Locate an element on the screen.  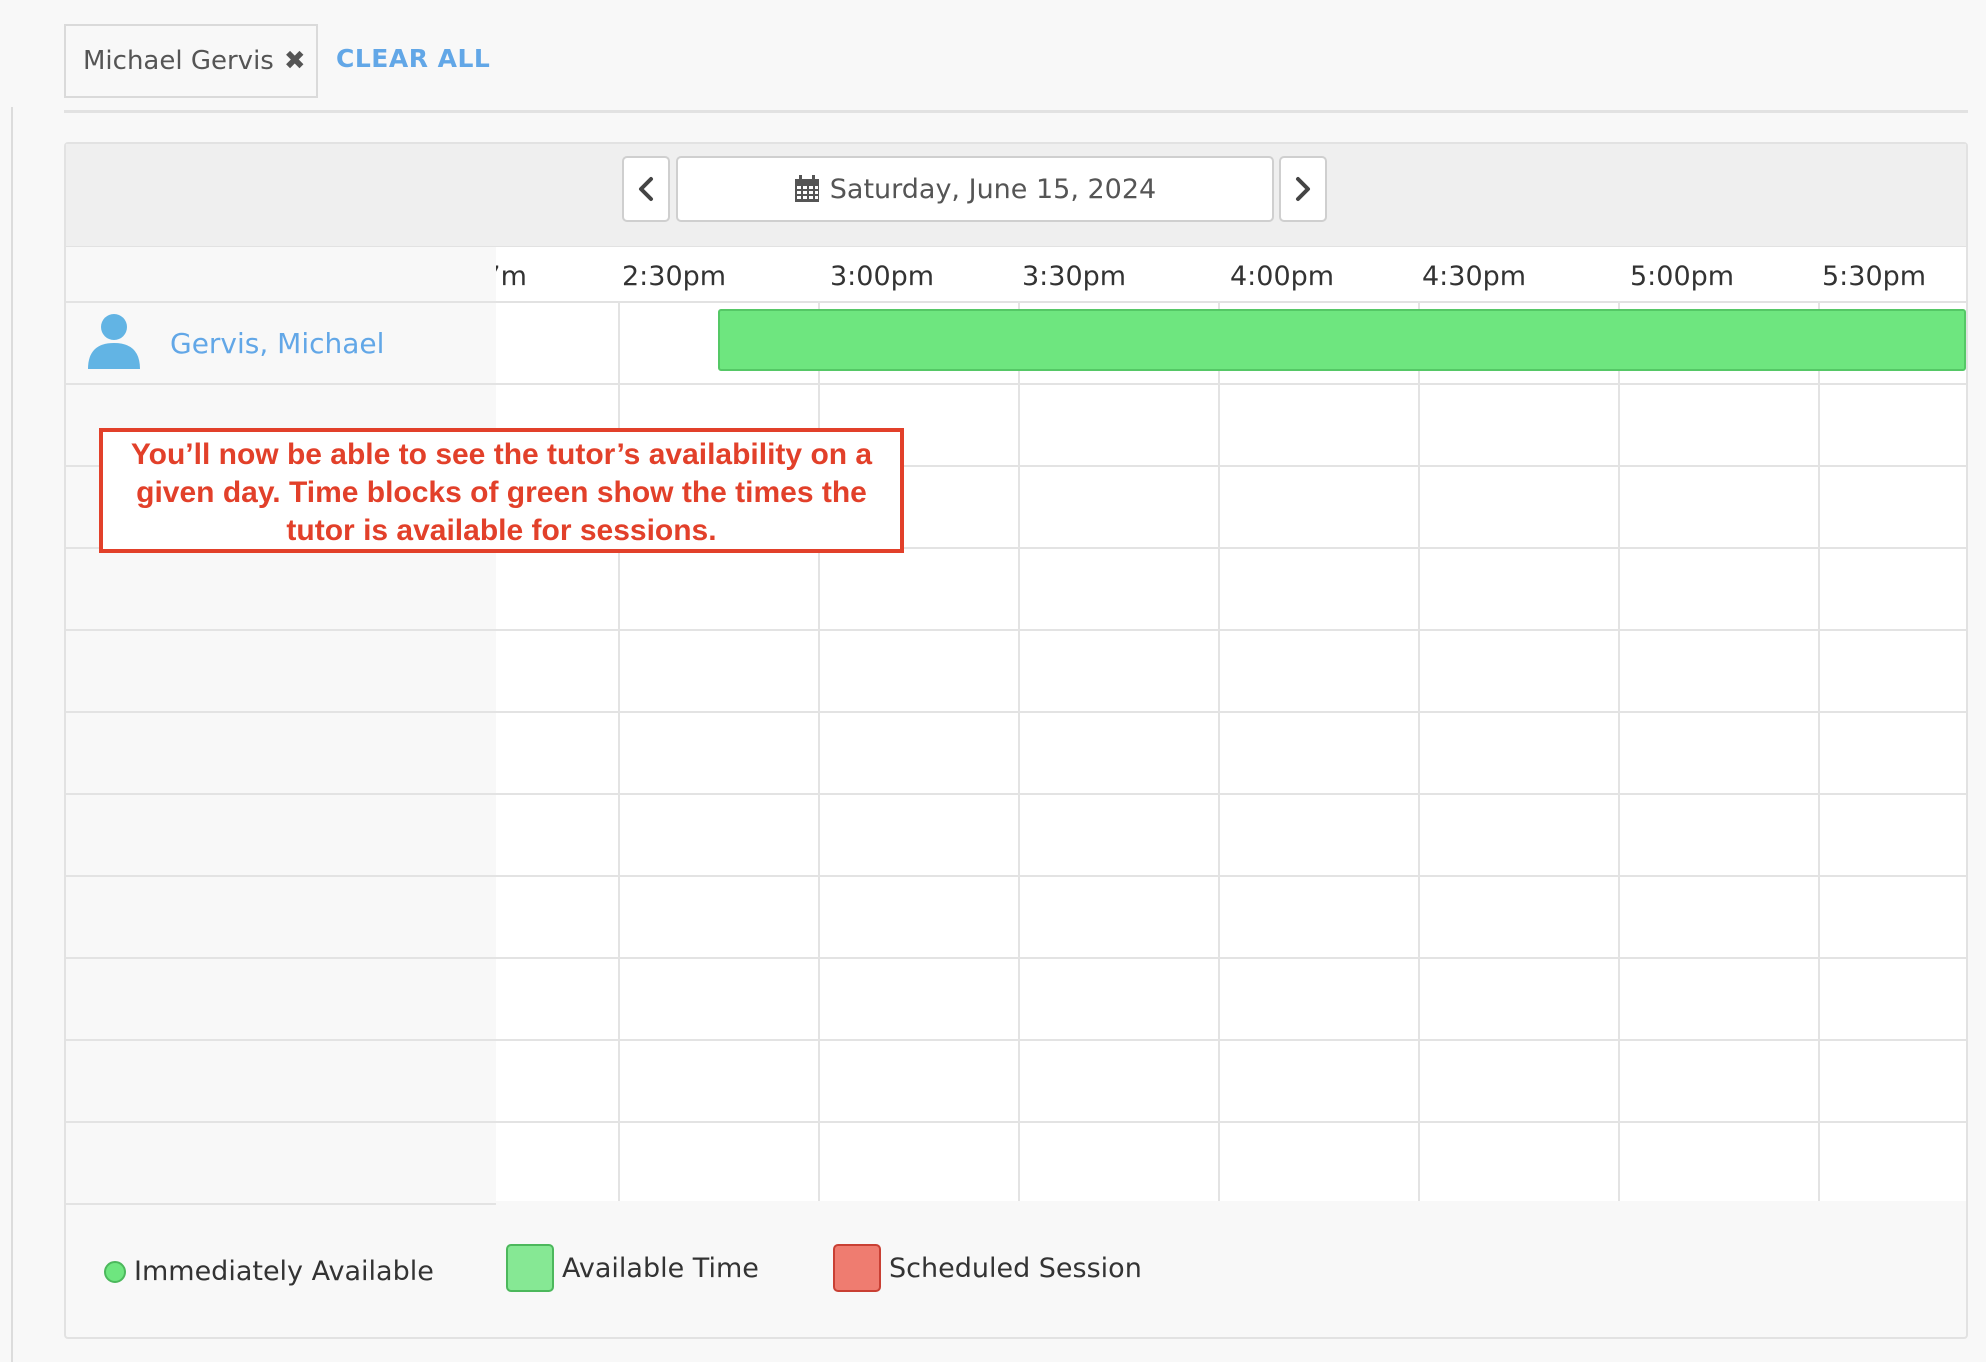
time-label: 4:30pm is located at coordinates (1474, 276).